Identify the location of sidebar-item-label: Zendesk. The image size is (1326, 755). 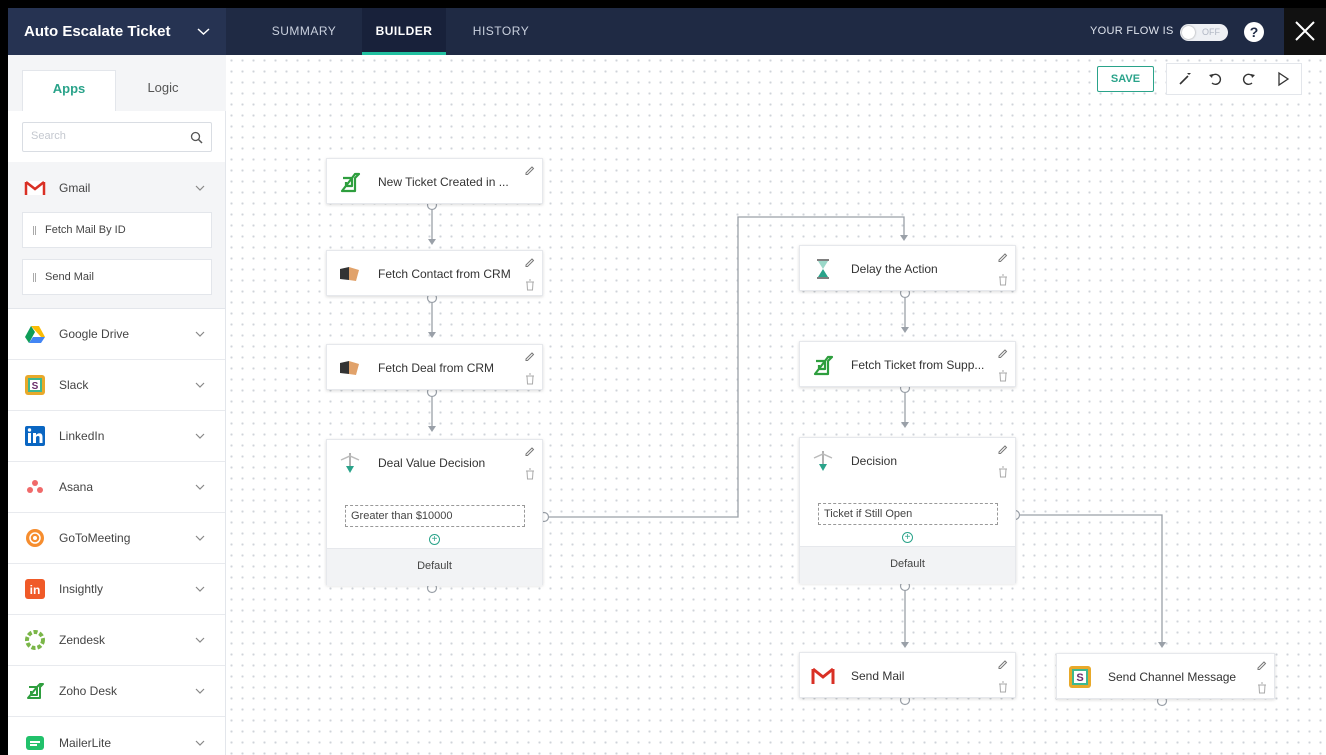
(82, 640).